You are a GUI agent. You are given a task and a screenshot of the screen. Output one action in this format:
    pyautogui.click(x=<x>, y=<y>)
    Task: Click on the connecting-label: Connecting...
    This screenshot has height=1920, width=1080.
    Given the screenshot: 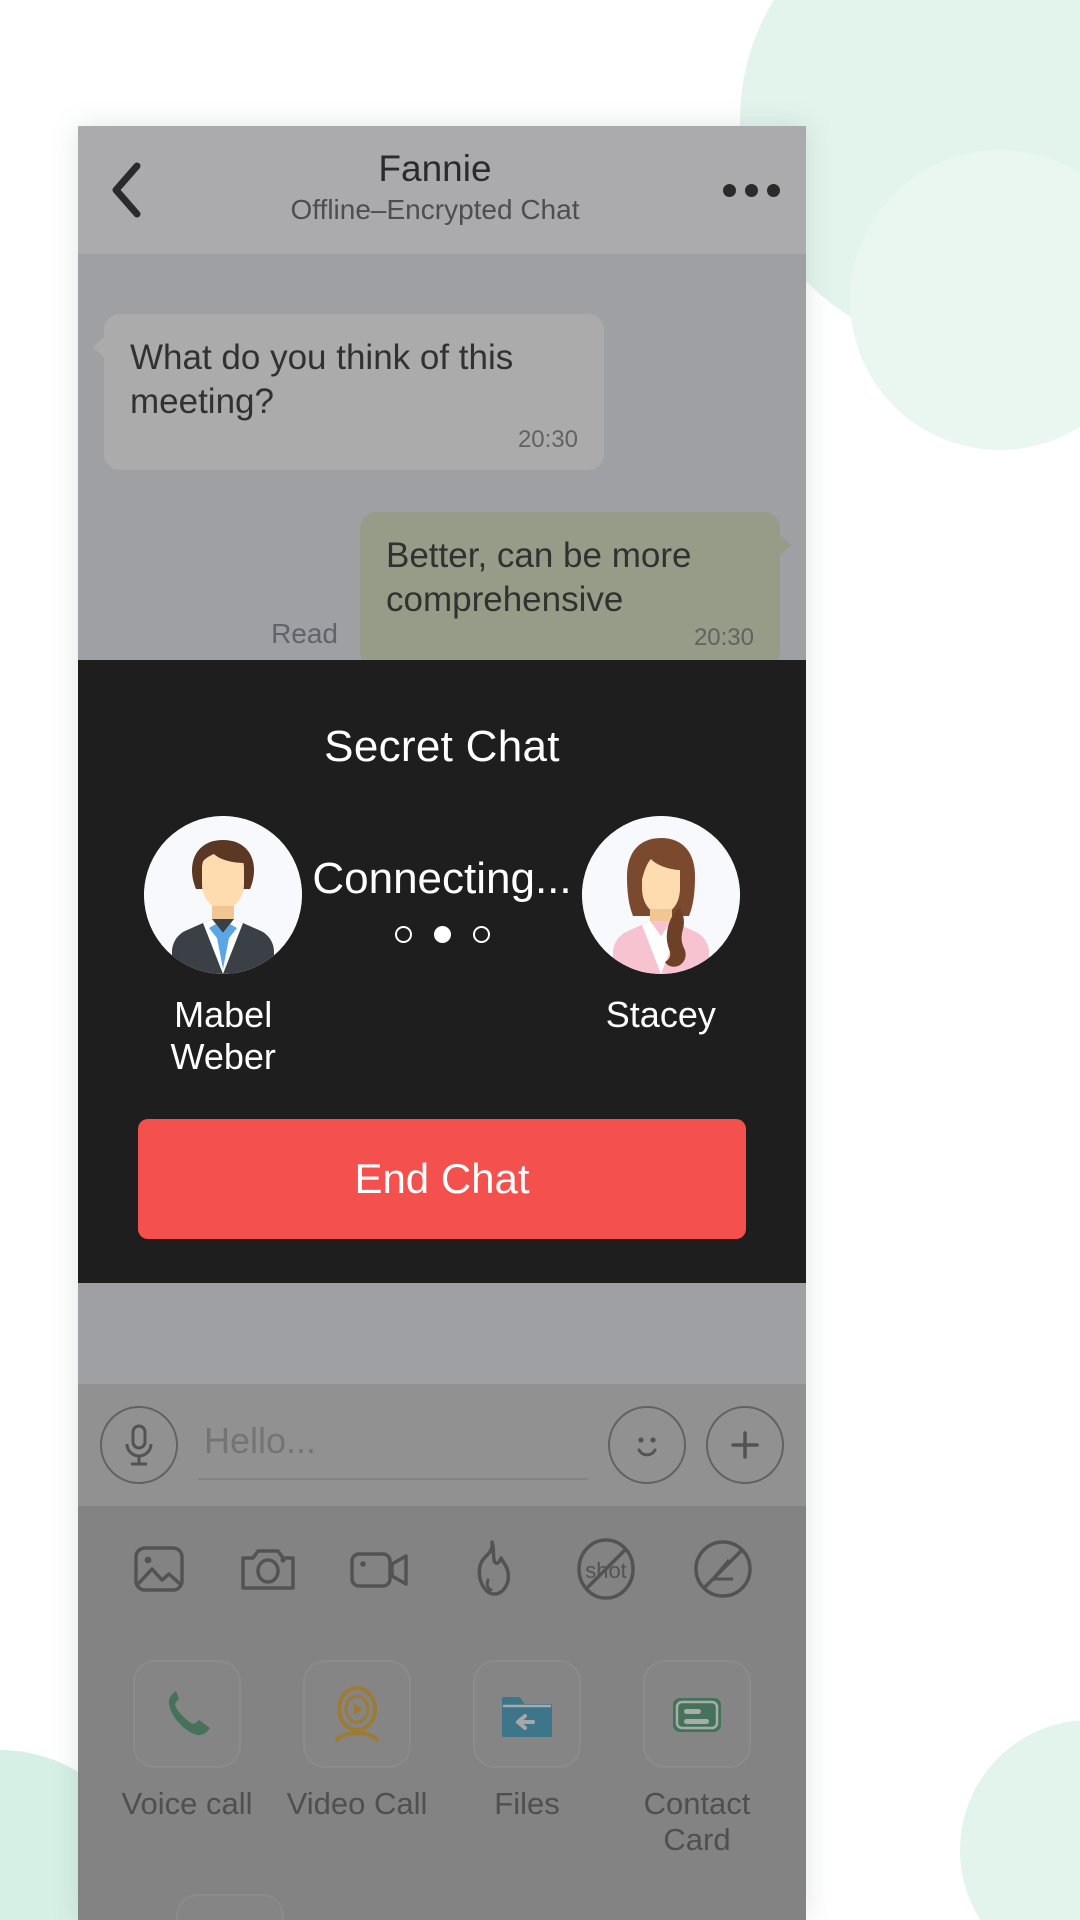 What is the action you would take?
    pyautogui.click(x=442, y=878)
    